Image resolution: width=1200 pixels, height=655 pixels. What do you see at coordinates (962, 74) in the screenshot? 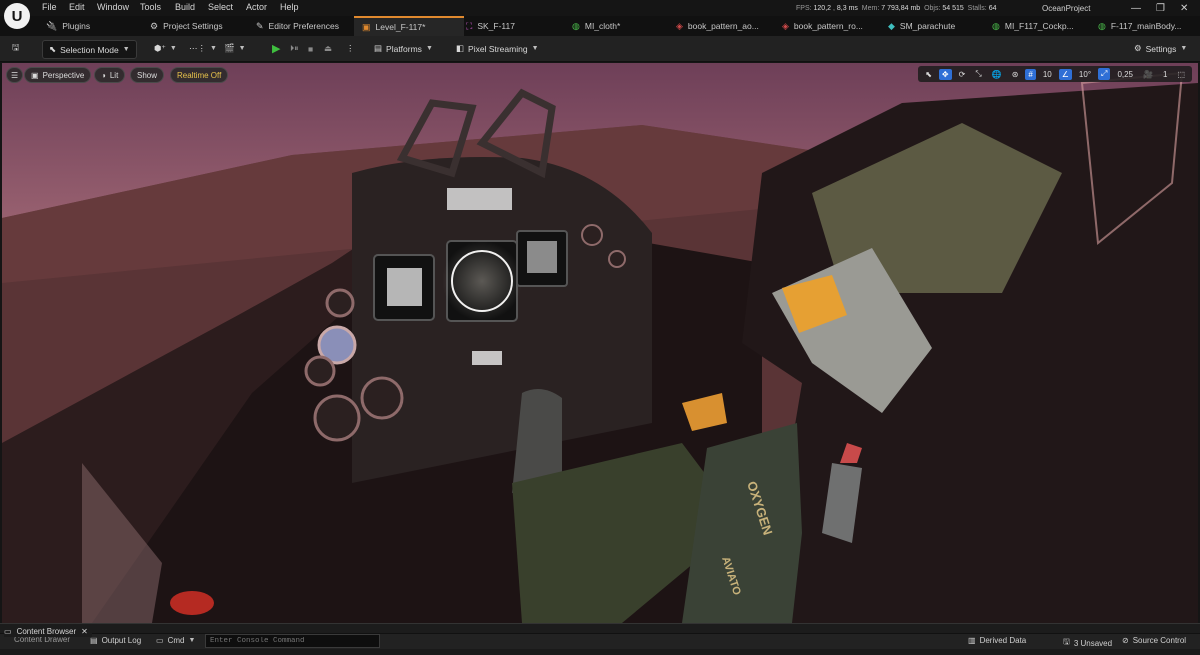
I see `rotate-tool-icon: ⟳` at bounding box center [962, 74].